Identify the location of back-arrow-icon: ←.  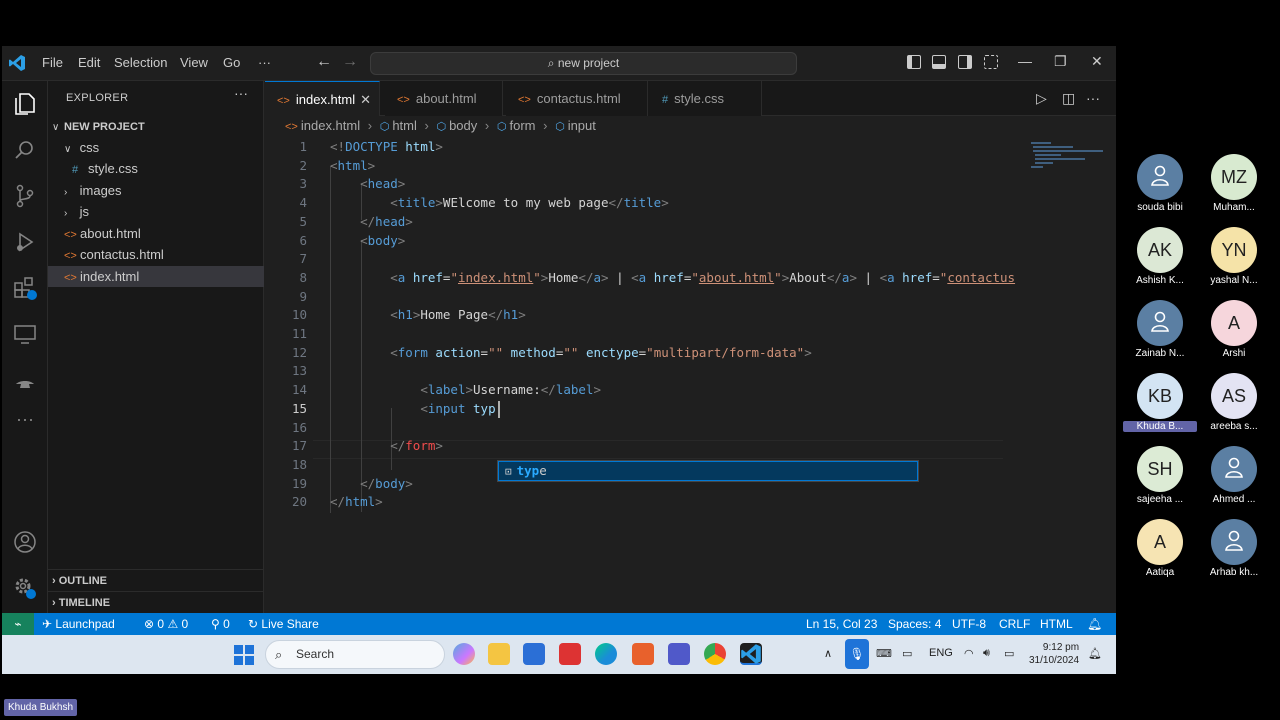
(324, 62).